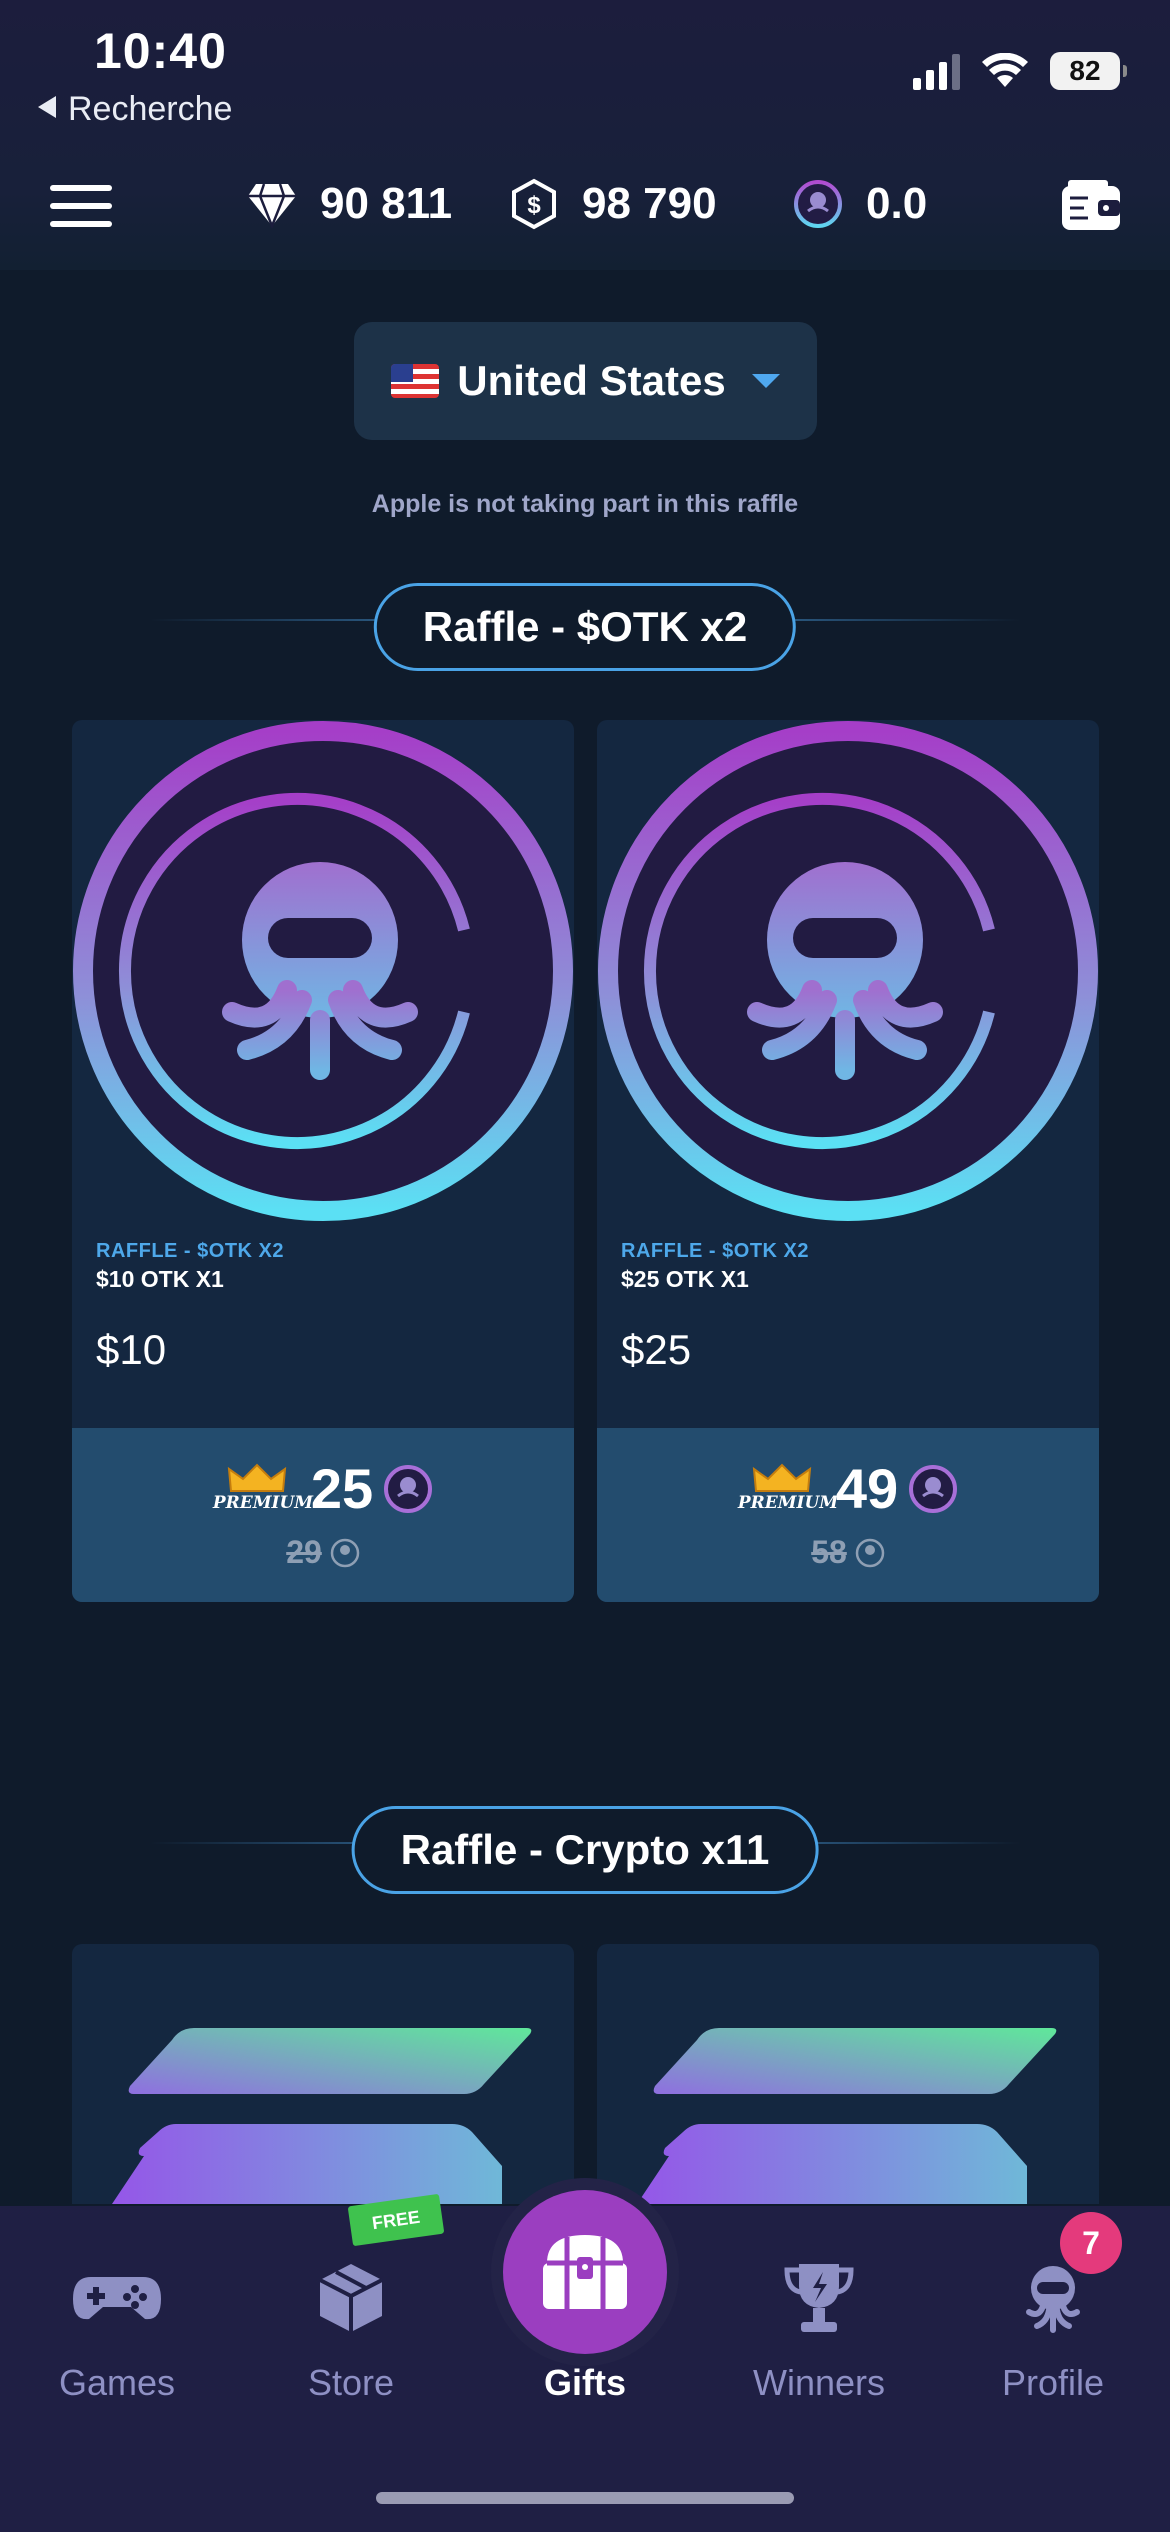 Image resolution: width=1170 pixels, height=2532 pixels. Describe the element at coordinates (47, 107) in the screenshot. I see `back-arrow-icon` at that location.